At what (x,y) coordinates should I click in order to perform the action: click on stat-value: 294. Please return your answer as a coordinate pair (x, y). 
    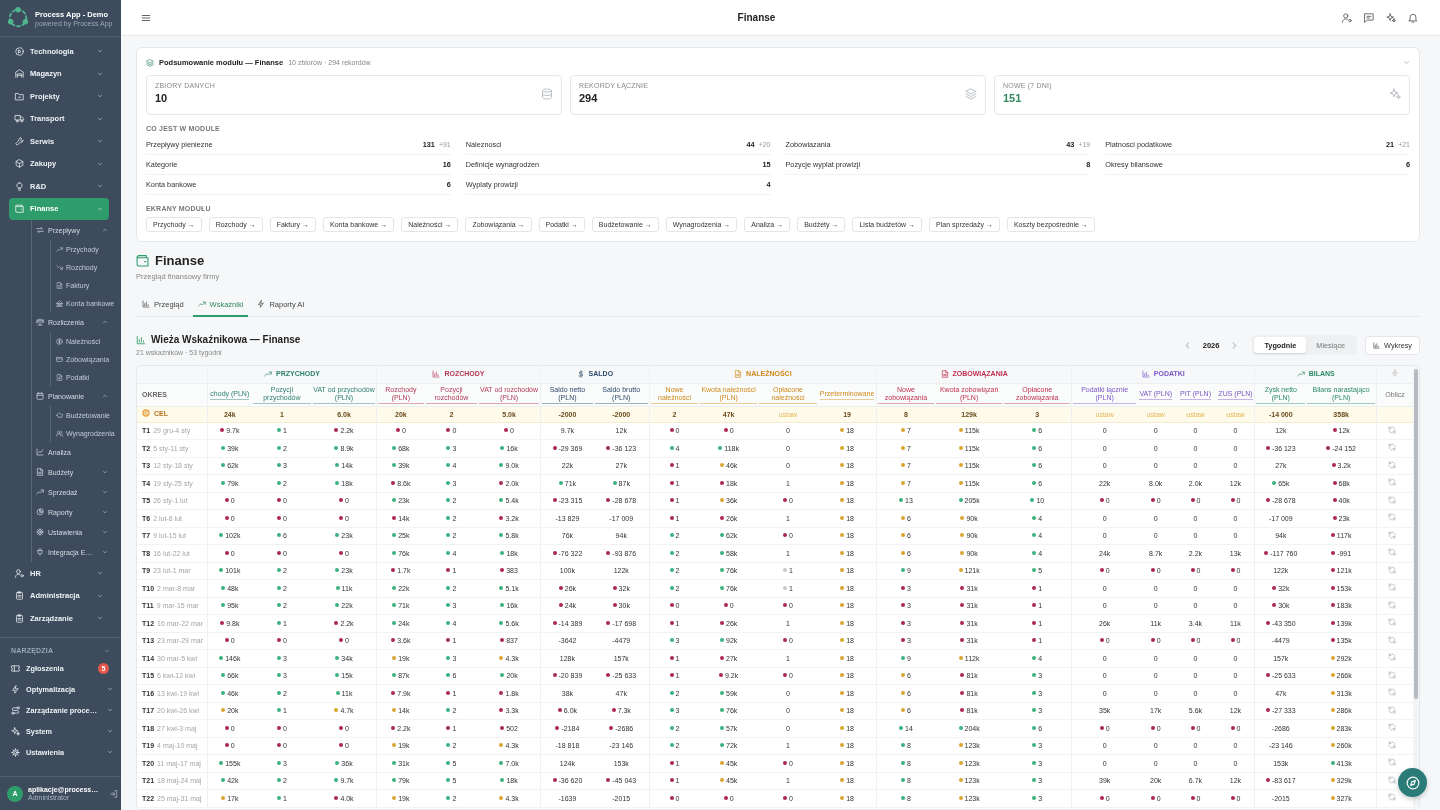
    Looking at the image, I should click on (589, 98).